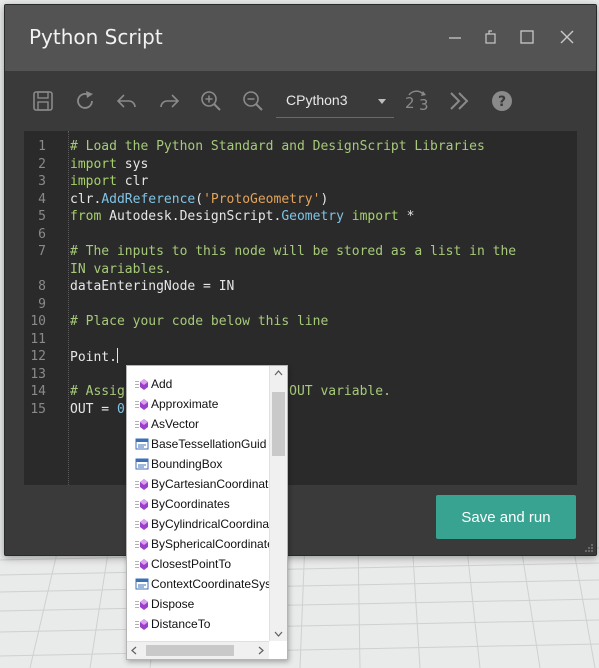 This screenshot has height=668, width=599. What do you see at coordinates (506, 517) in the screenshot?
I see `save-and-run-button: Save and run` at bounding box center [506, 517].